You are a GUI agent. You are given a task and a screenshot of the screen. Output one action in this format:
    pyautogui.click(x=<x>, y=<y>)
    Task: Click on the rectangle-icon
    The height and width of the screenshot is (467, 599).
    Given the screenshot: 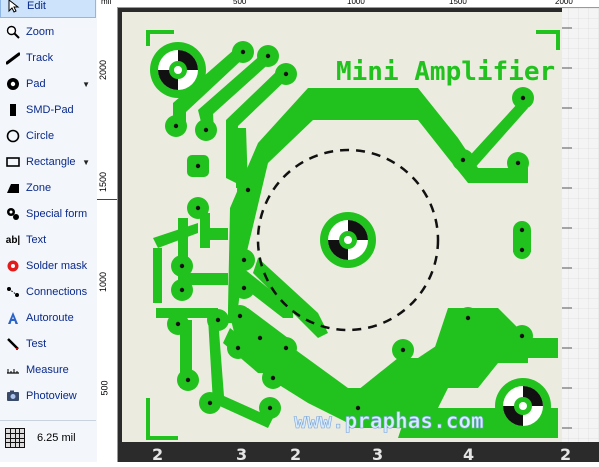 What is the action you would take?
    pyautogui.click(x=13, y=162)
    